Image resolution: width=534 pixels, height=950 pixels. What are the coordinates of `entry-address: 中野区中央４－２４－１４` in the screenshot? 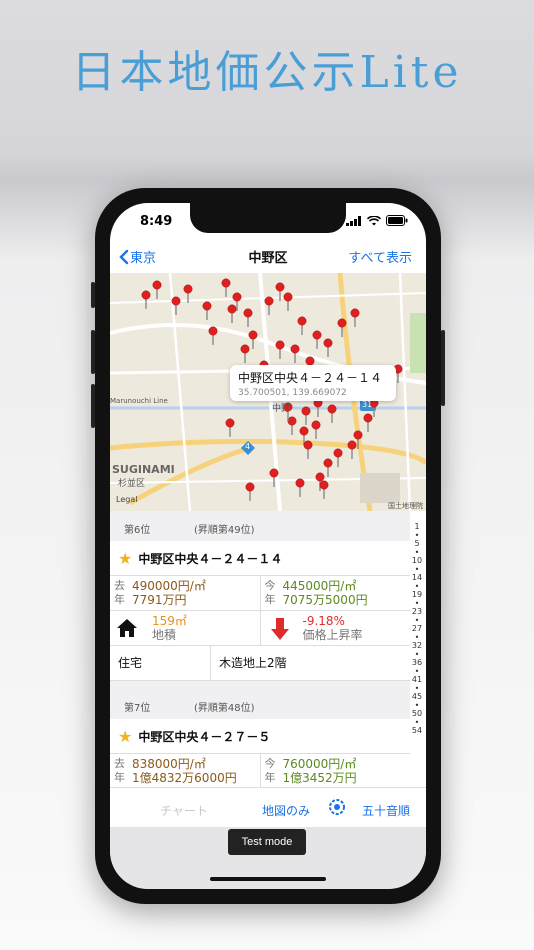 It's located at (210, 558).